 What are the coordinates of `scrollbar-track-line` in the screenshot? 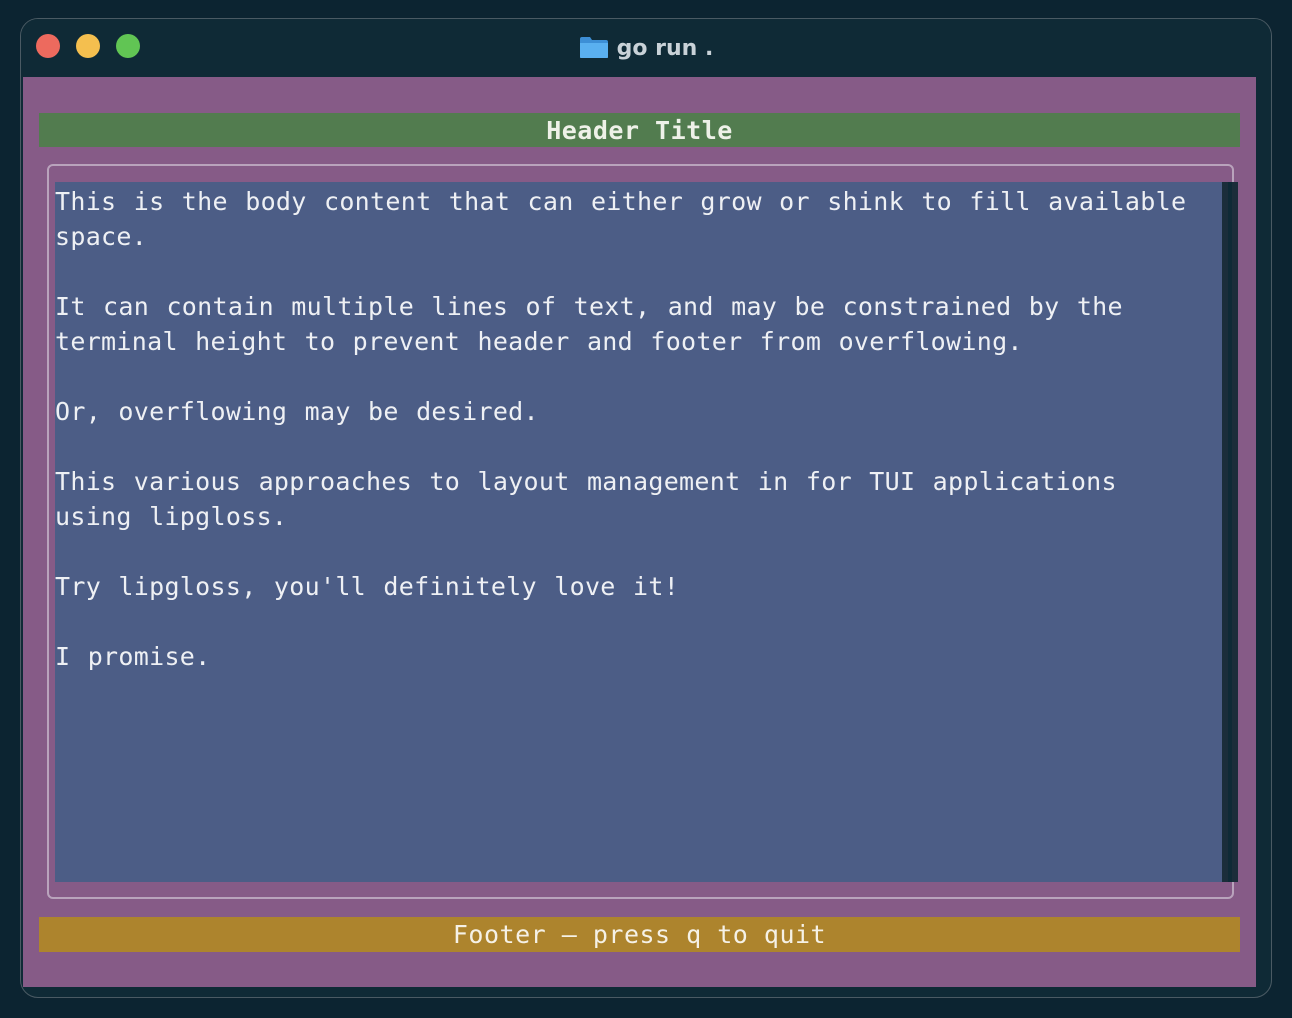 It's located at (1230, 532).